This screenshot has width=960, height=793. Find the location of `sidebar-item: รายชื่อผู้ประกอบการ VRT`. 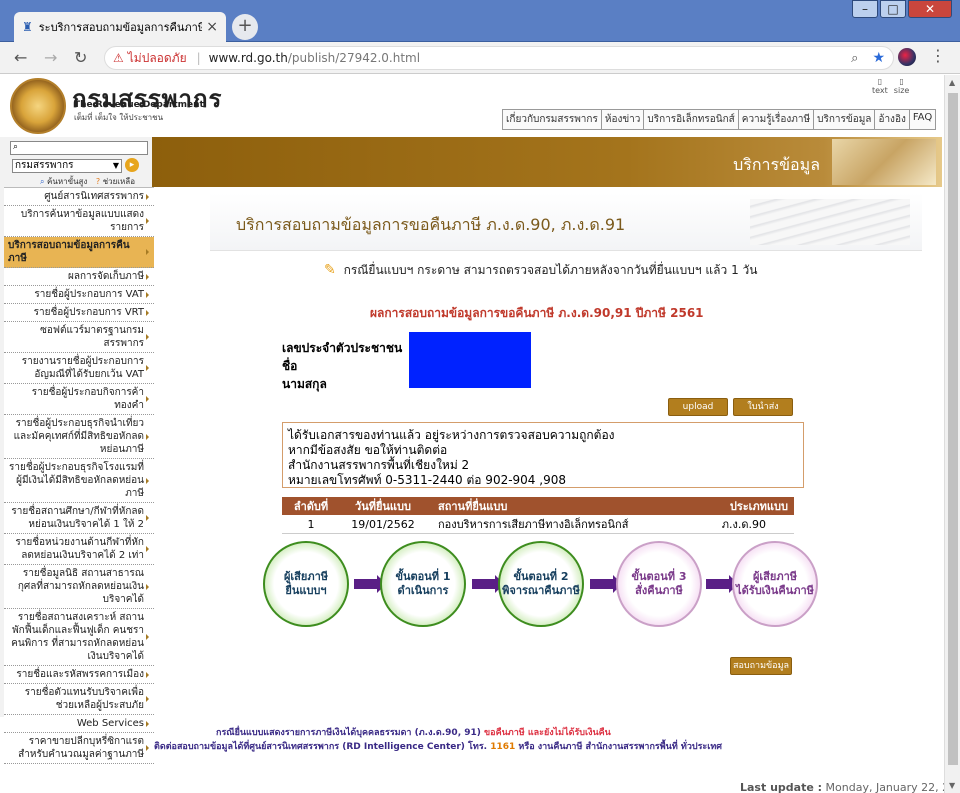

sidebar-item: รายชื่อผู้ประกอบการ VRT is located at coordinates (79, 313).